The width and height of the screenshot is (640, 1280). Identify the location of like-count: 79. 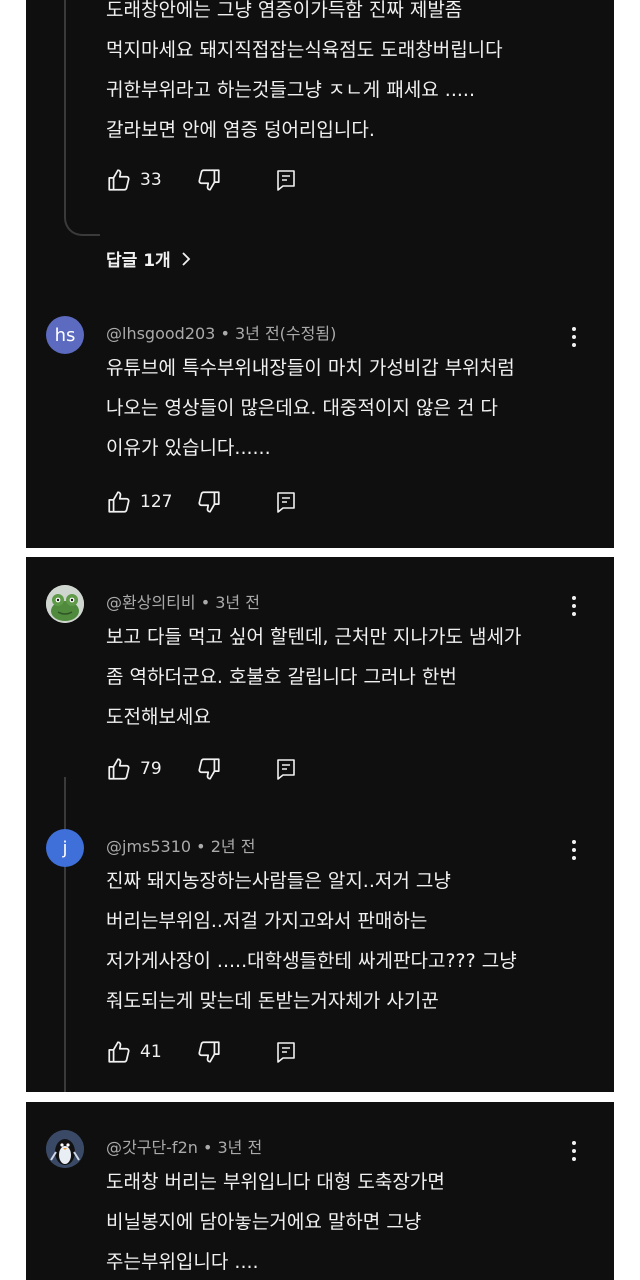
(151, 769).